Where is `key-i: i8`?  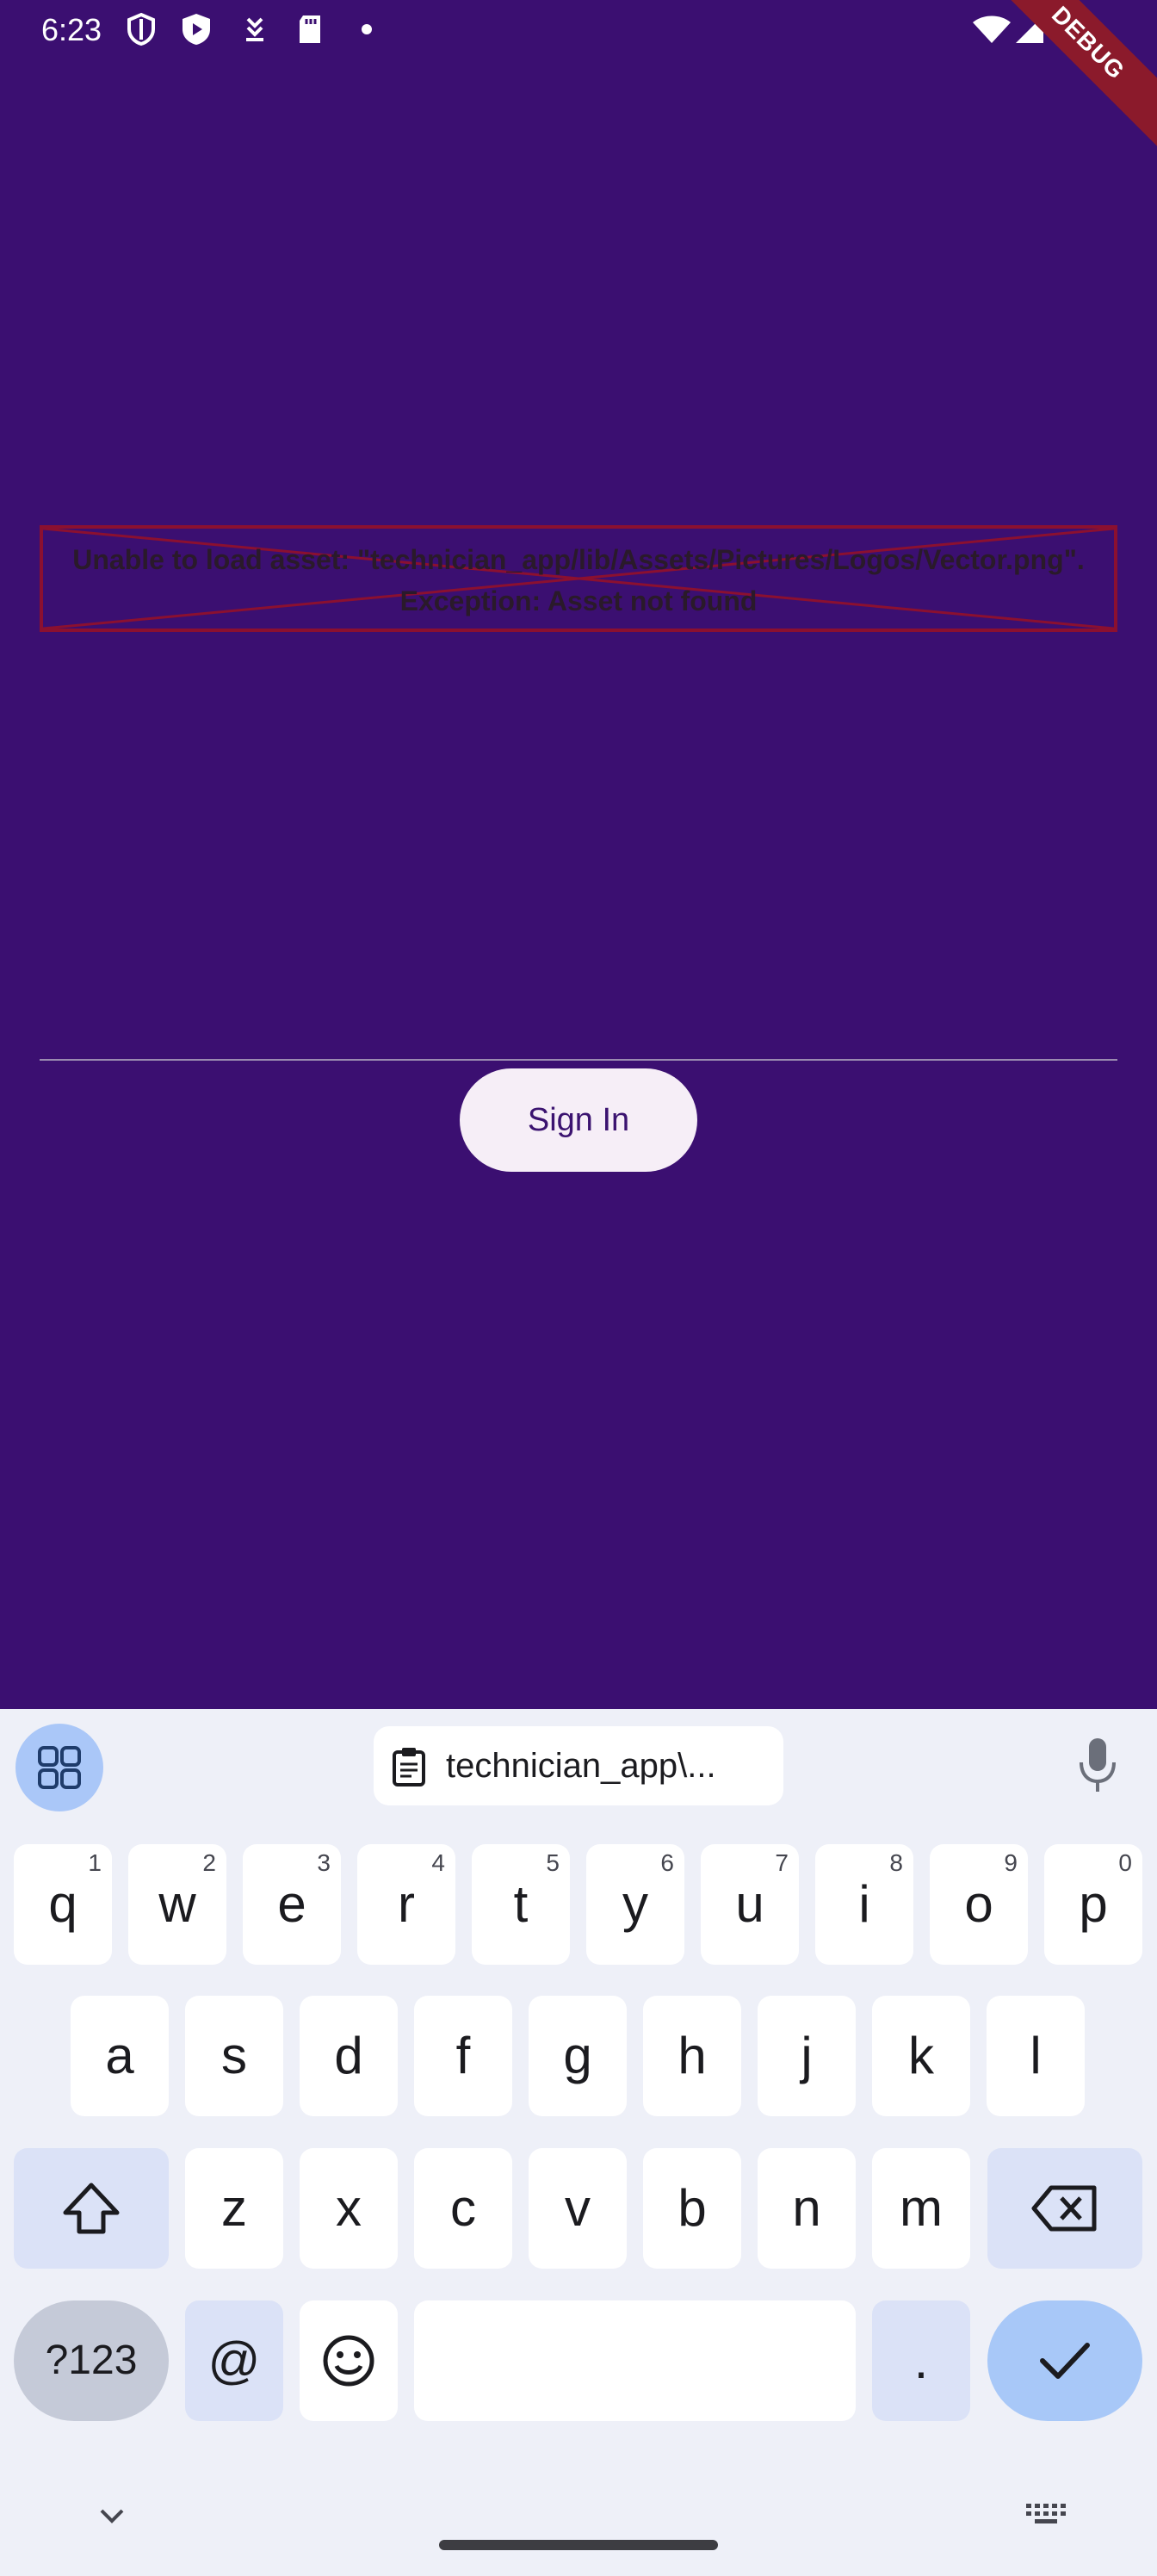 key-i: i8 is located at coordinates (864, 1904).